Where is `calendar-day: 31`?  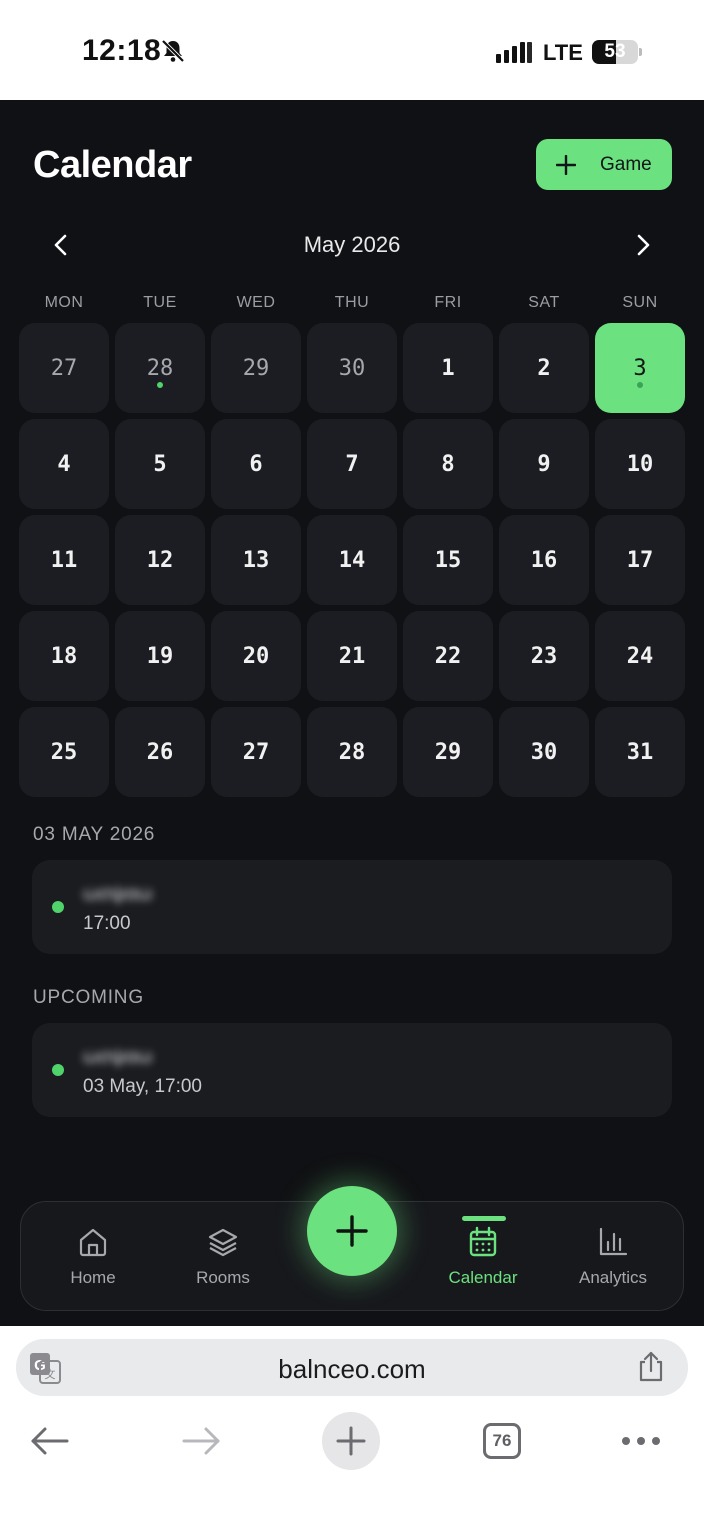 calendar-day: 31 is located at coordinates (640, 752).